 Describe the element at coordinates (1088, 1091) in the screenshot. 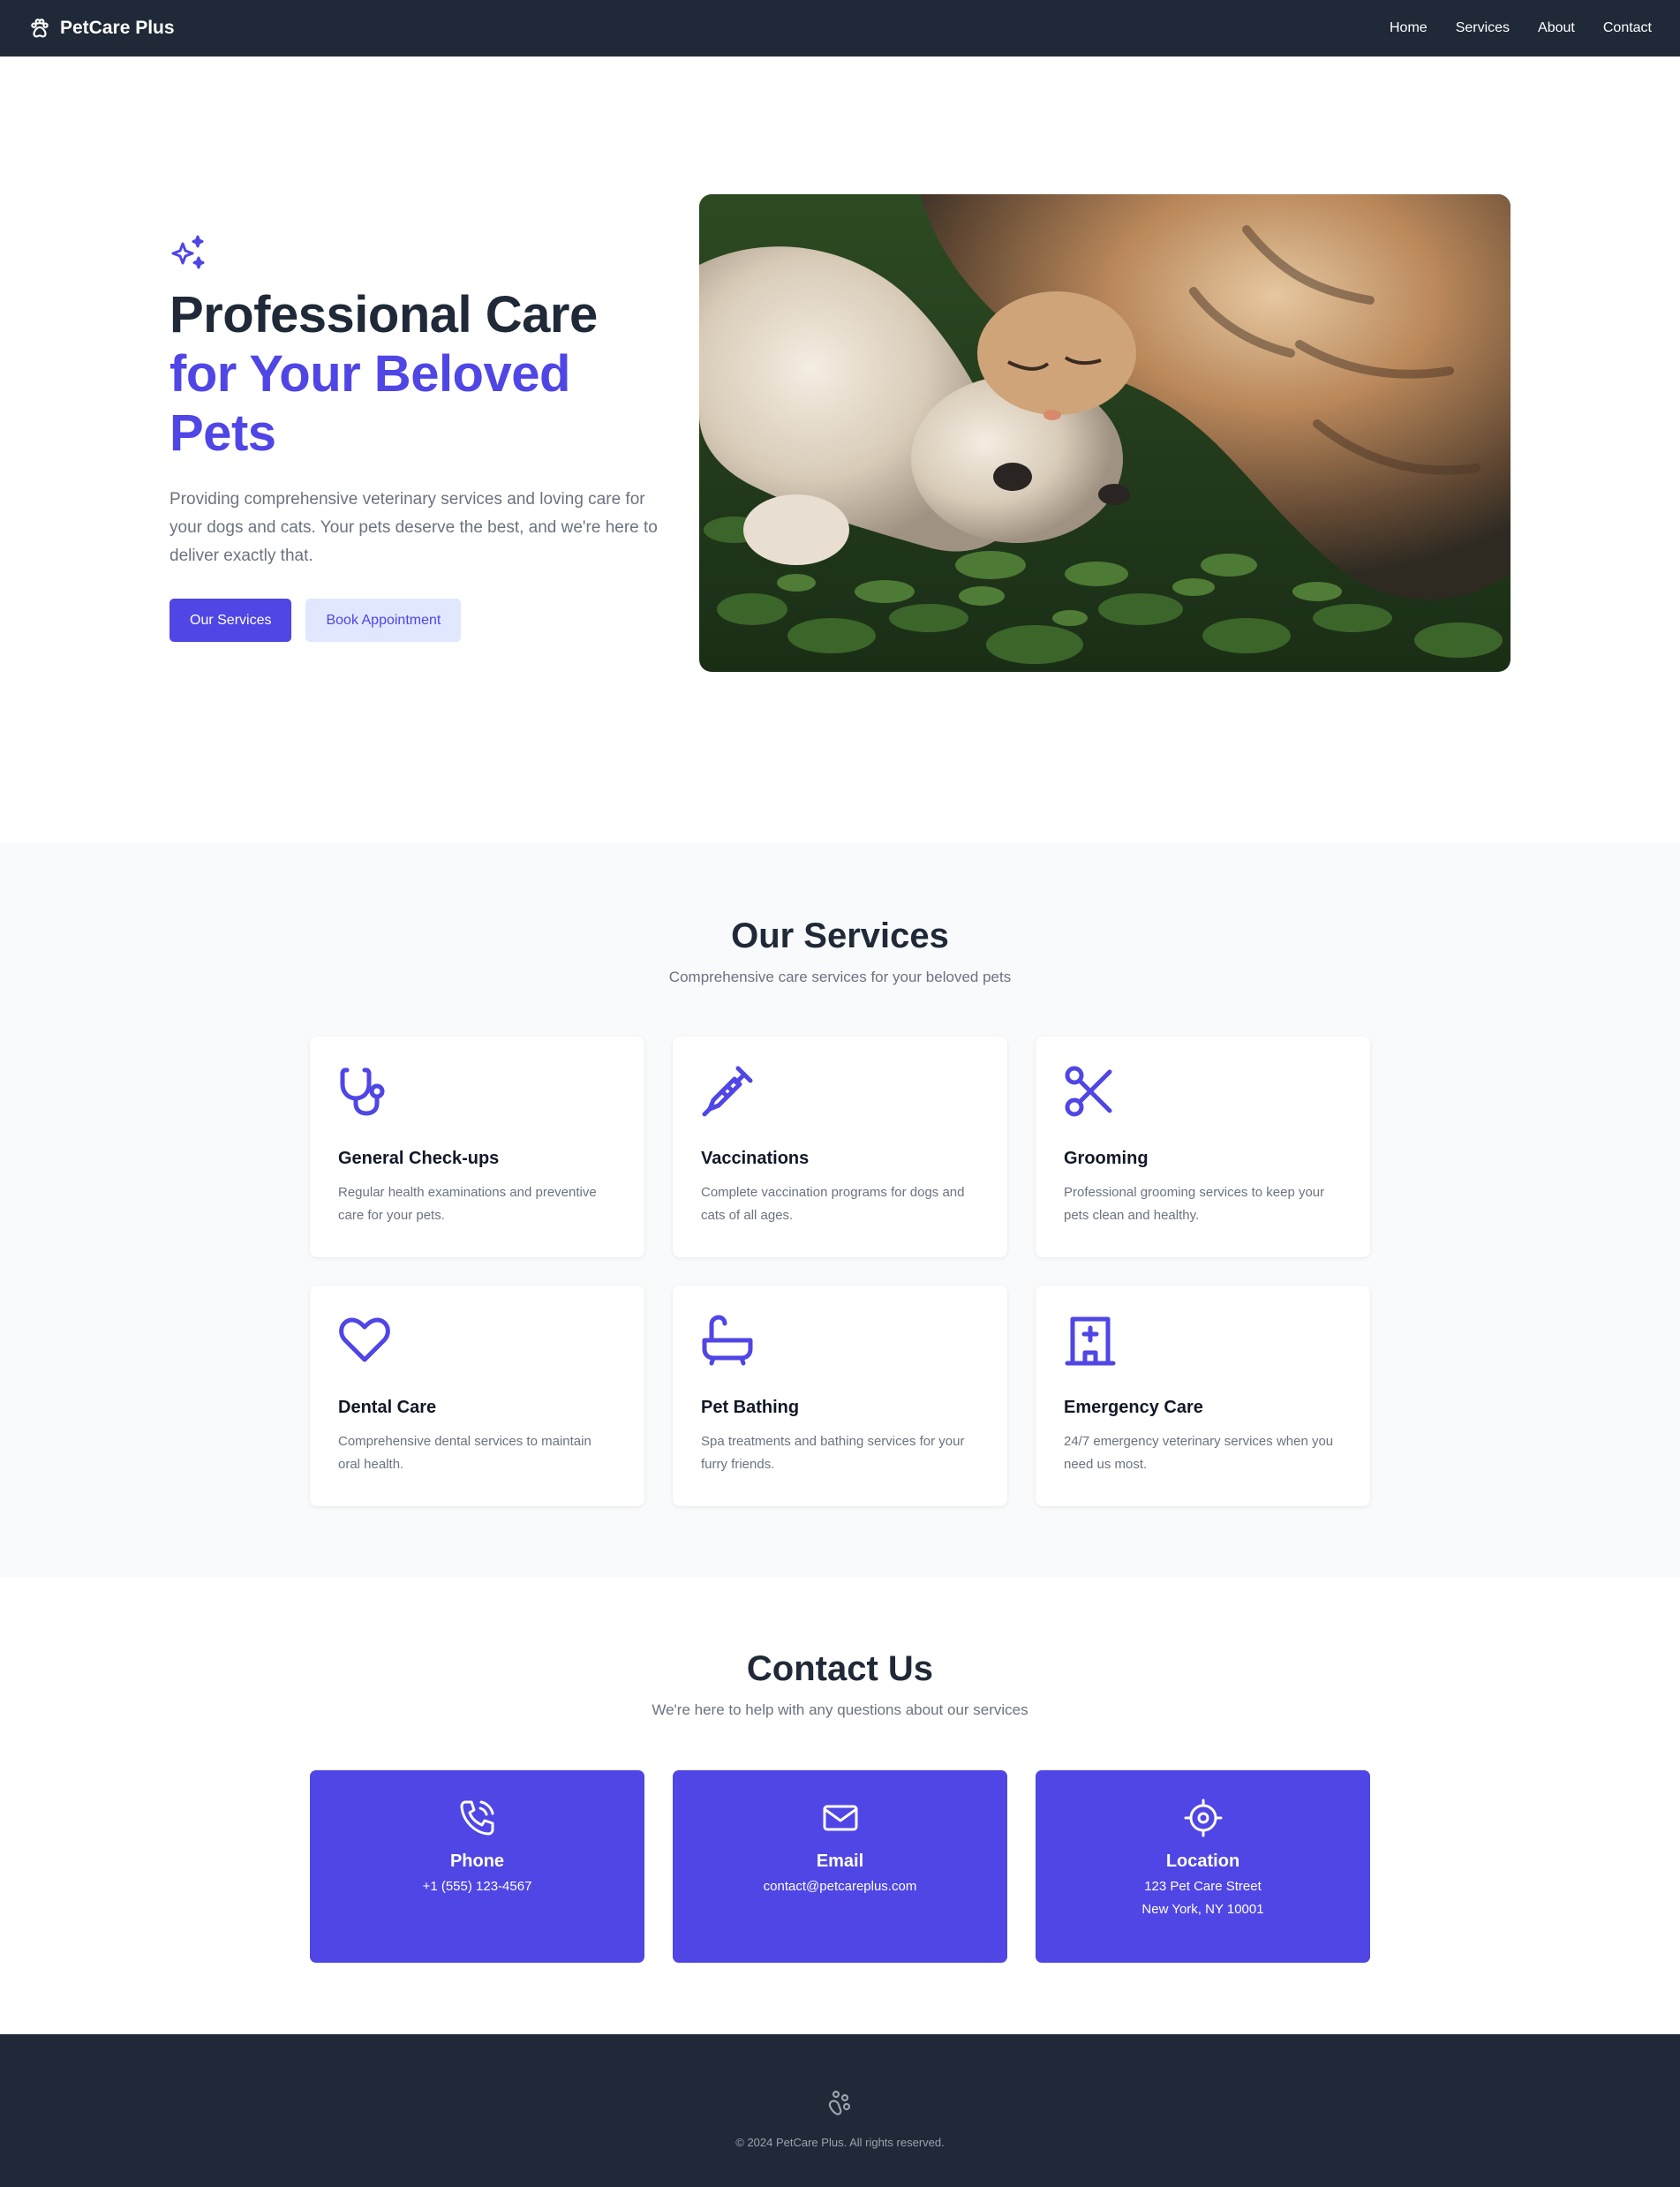

I see `scissors-icon` at that location.